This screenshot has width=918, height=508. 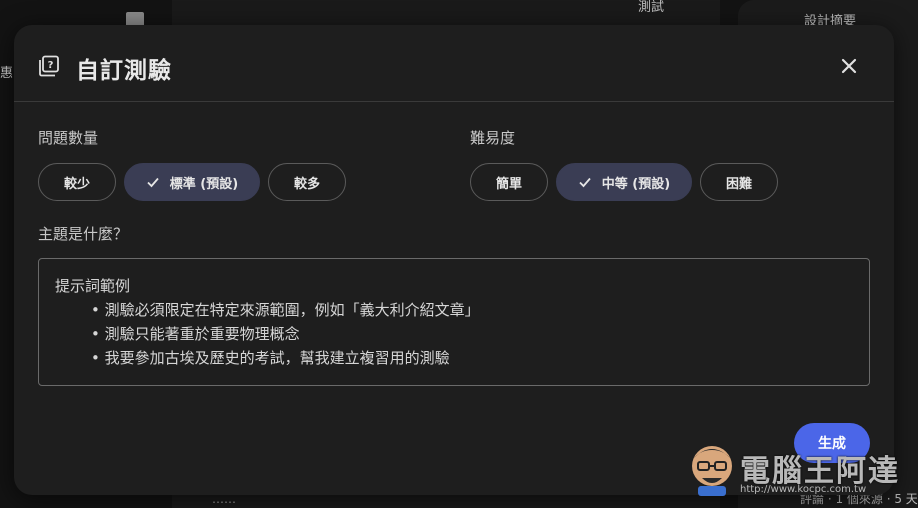 I want to click on chip-more-label: 較多, so click(x=306, y=184).